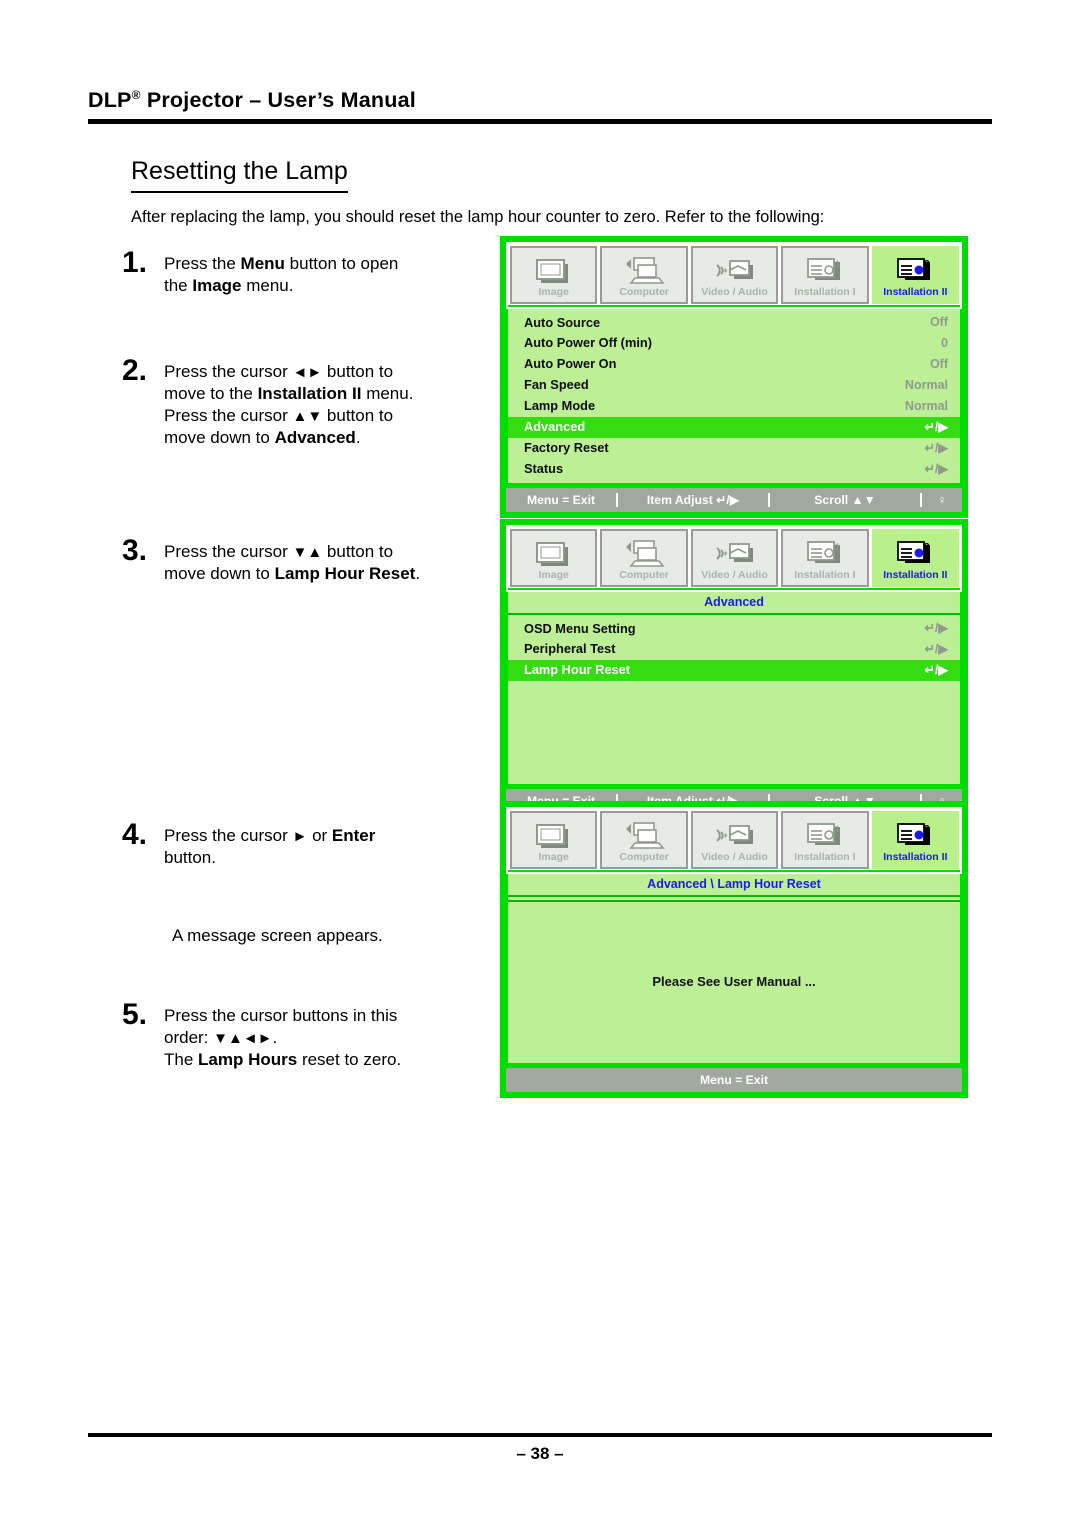 The height and width of the screenshot is (1527, 1080). What do you see at coordinates (135, 550) in the screenshot?
I see `step-3-number: 3.` at bounding box center [135, 550].